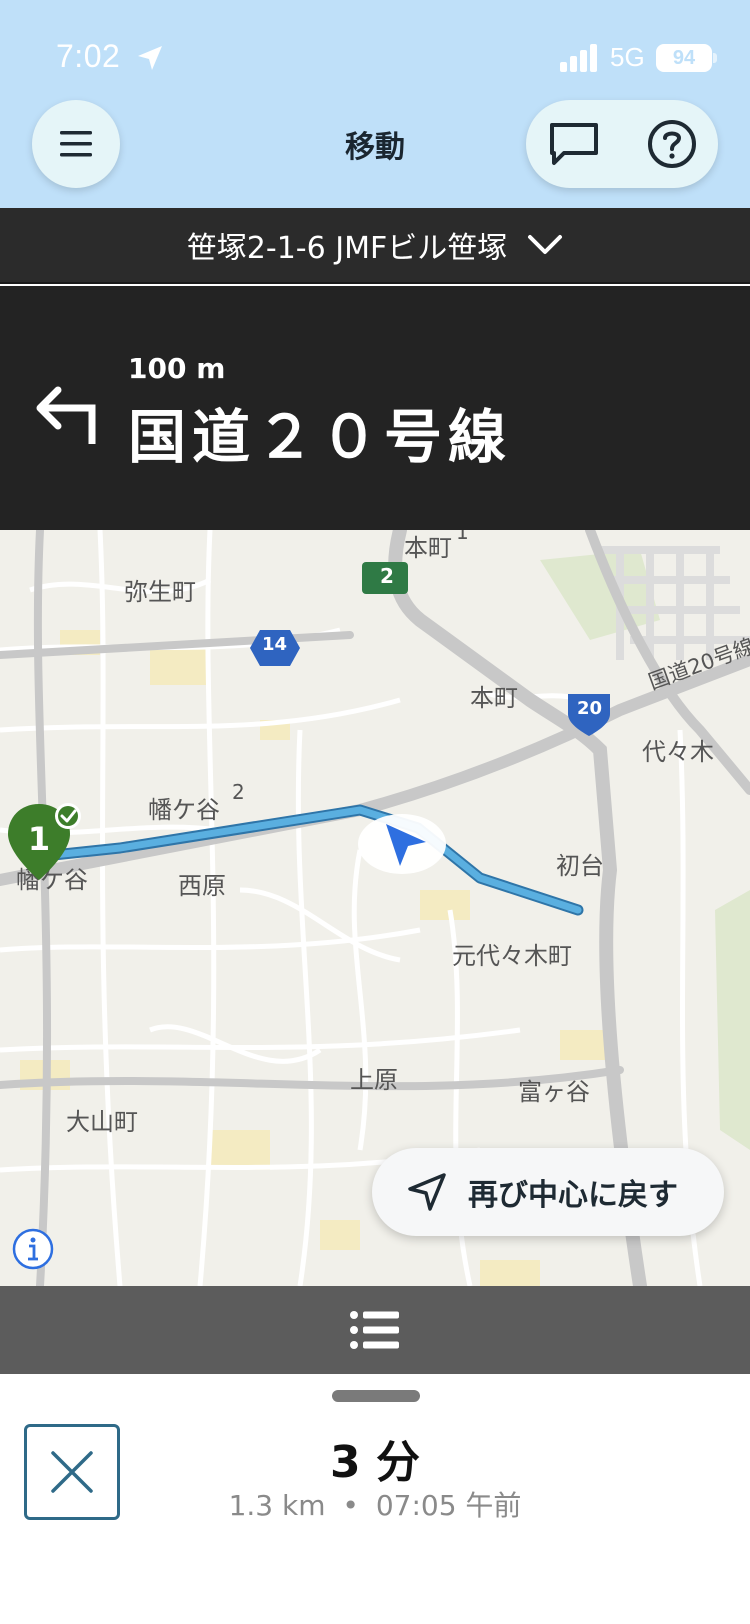  Describe the element at coordinates (427, 1192) in the screenshot. I see `navigation-arrow-icon` at that location.